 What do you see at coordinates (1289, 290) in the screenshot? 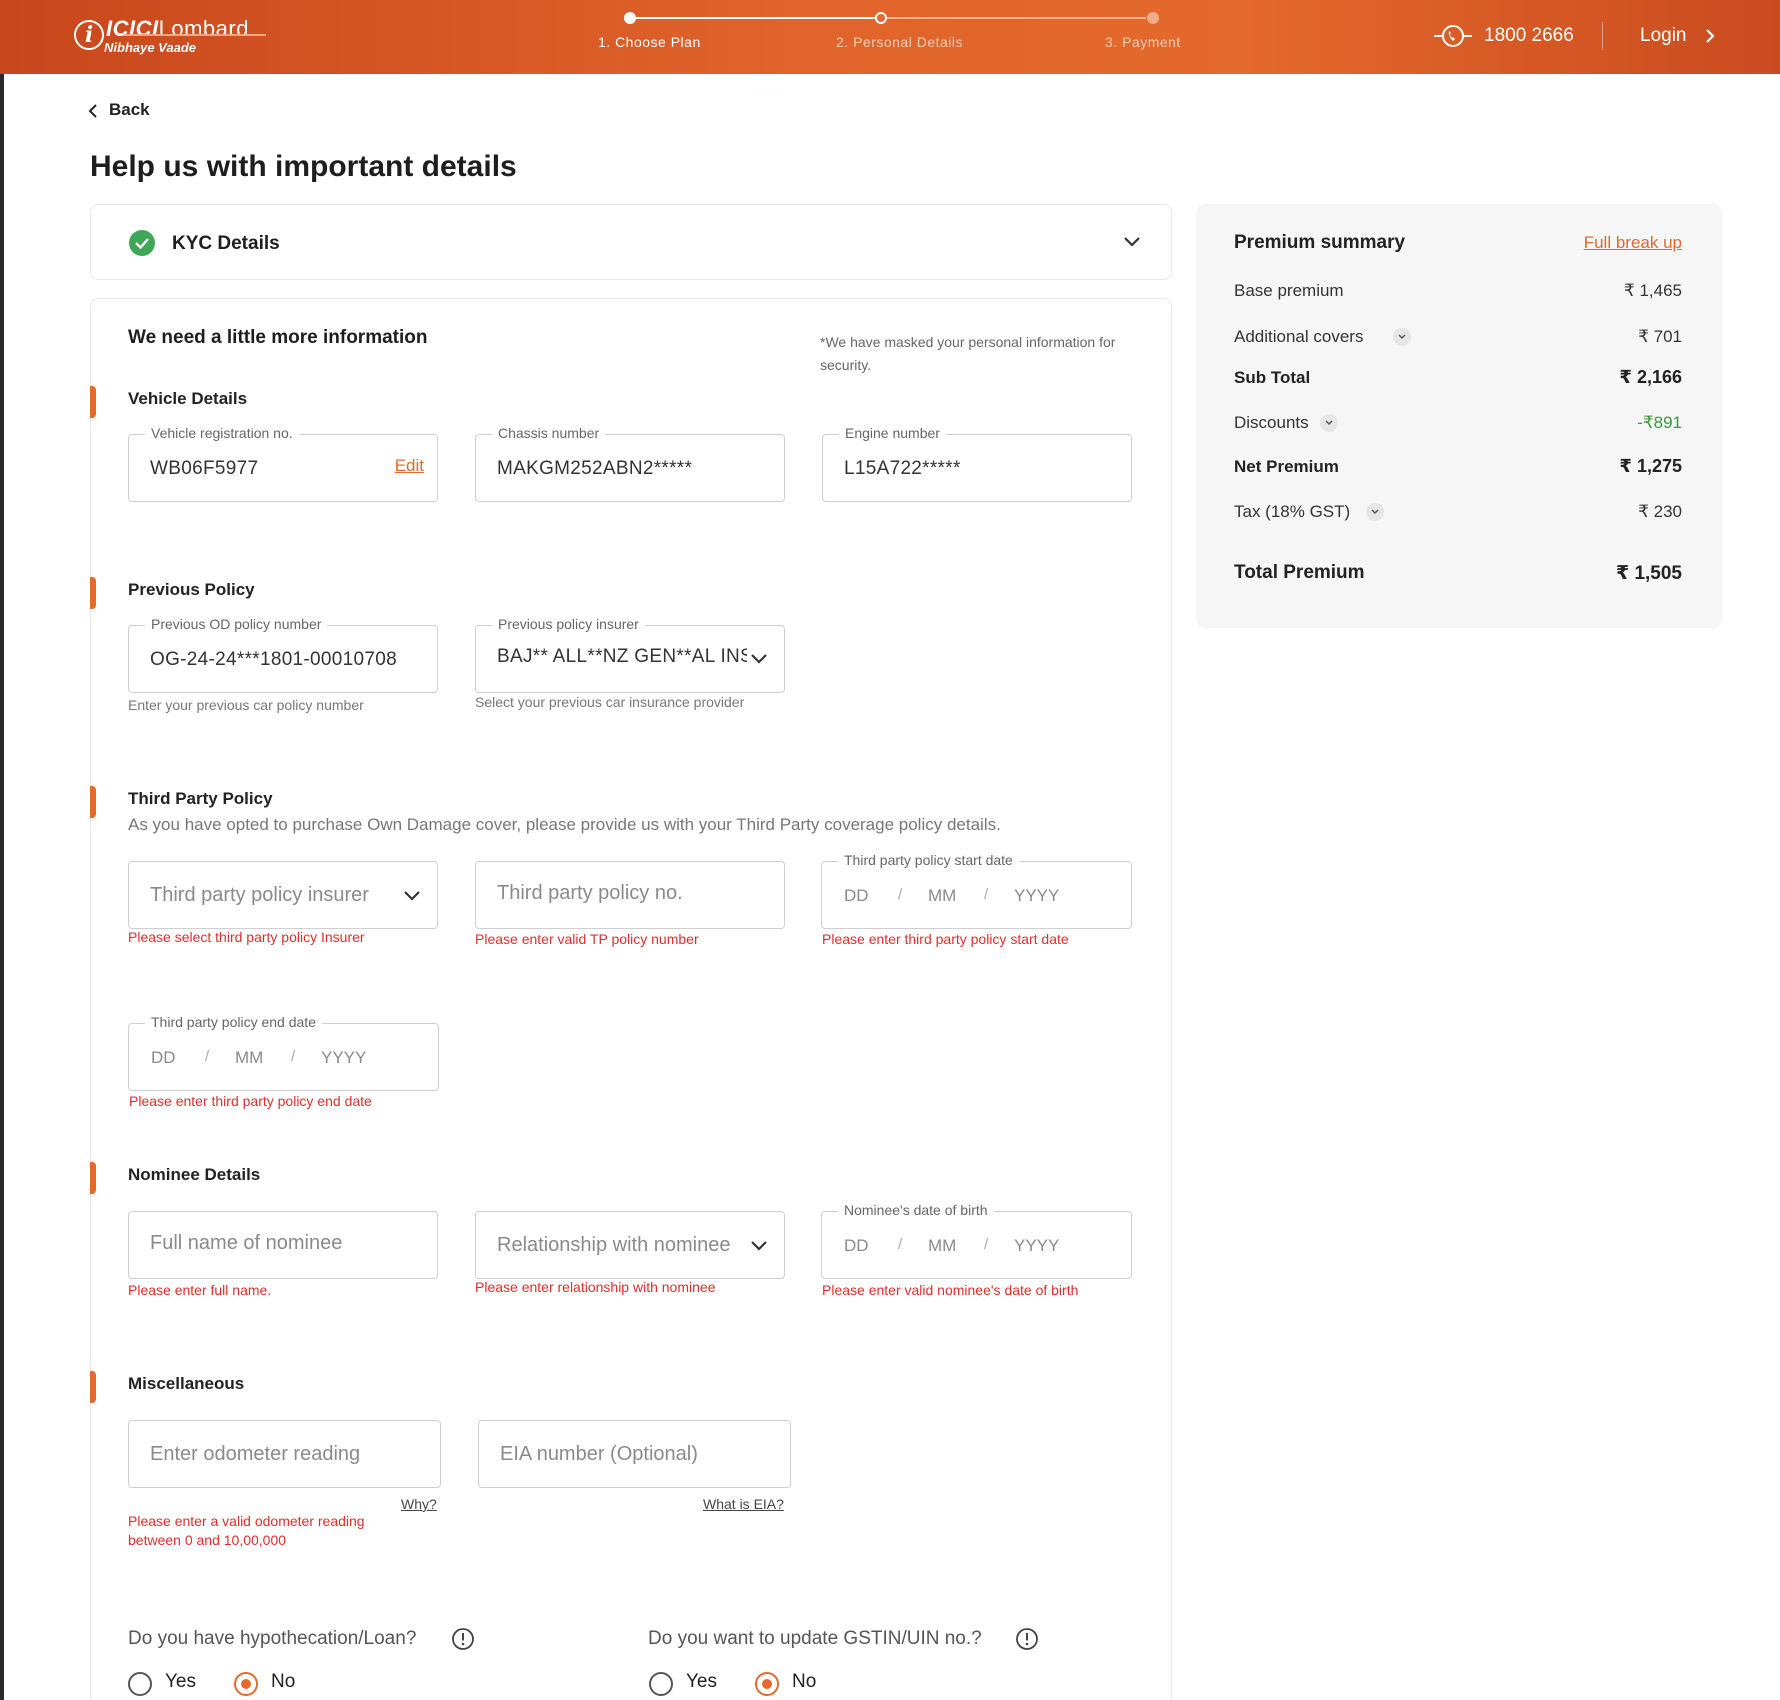
I see `summary-label-base-premium: Base premium` at bounding box center [1289, 290].